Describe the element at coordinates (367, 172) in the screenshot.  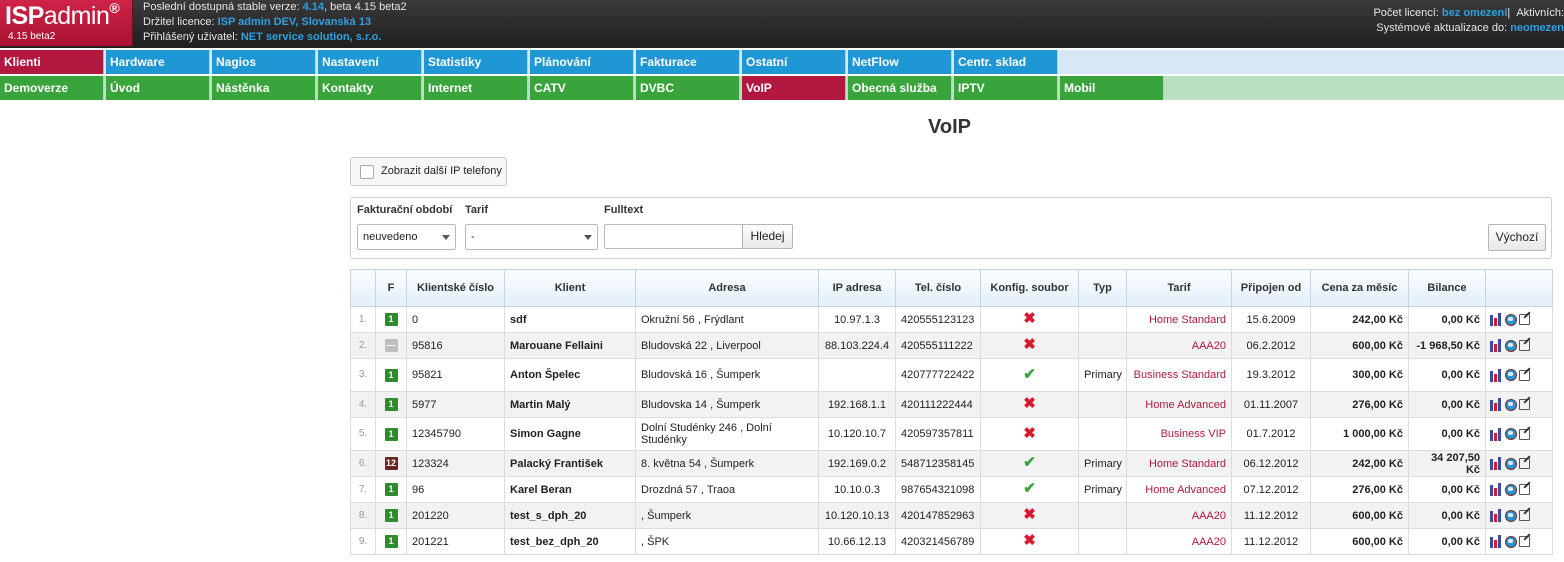
I see `show-more-phones-checkbox` at that location.